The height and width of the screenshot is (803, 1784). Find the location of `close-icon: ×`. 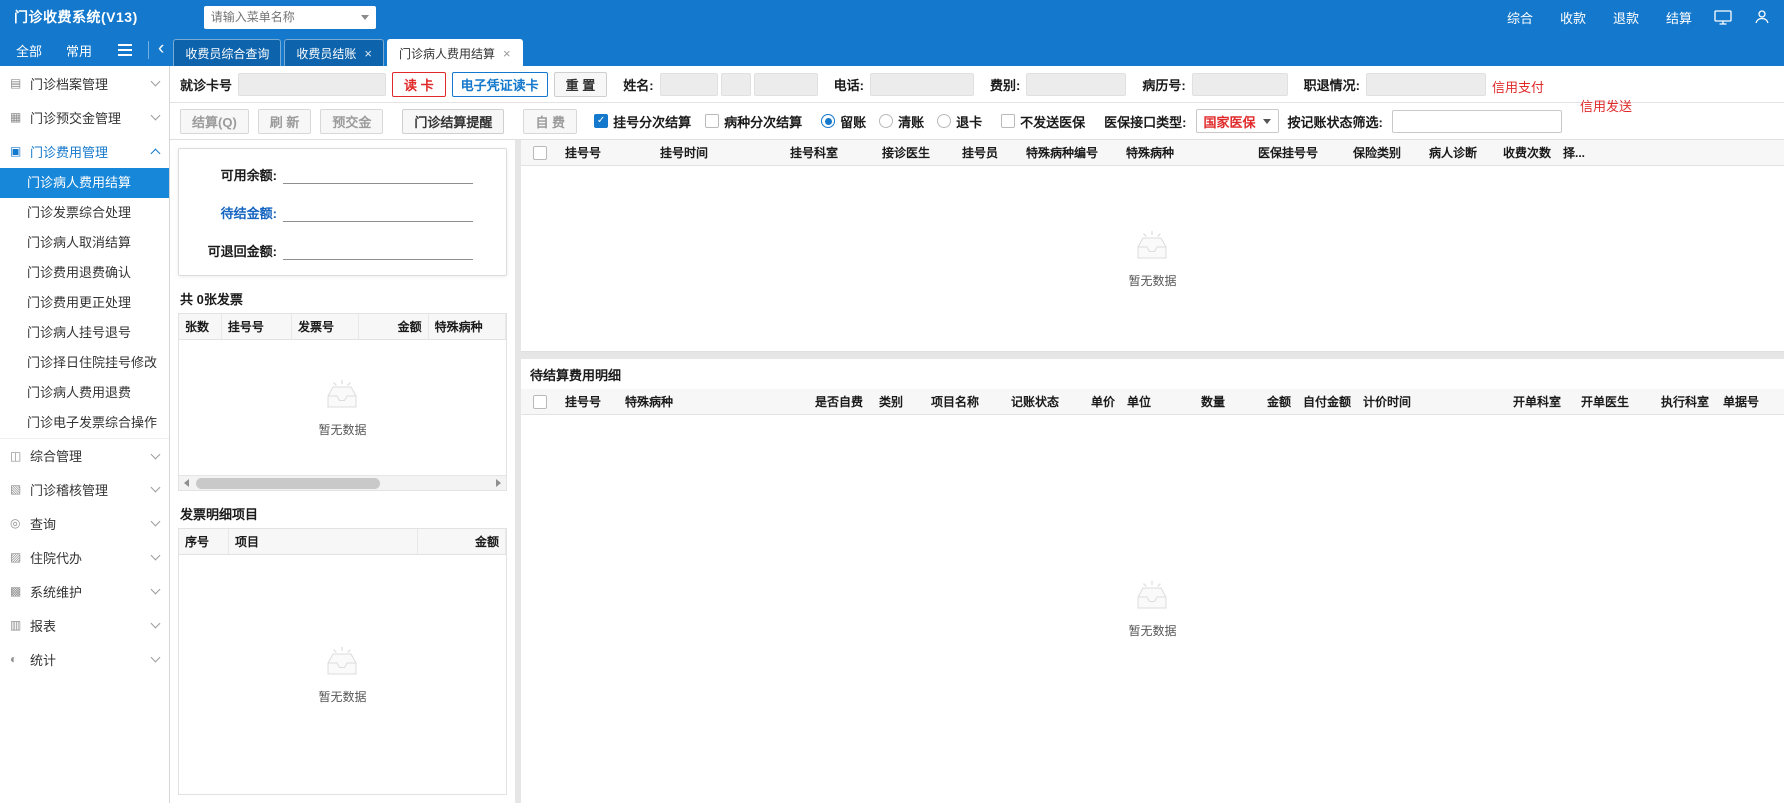

close-icon: × is located at coordinates (368, 53).